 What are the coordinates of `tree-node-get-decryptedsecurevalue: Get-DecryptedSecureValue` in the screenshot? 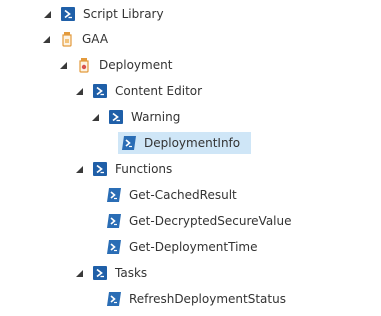 It's located at (201, 221).